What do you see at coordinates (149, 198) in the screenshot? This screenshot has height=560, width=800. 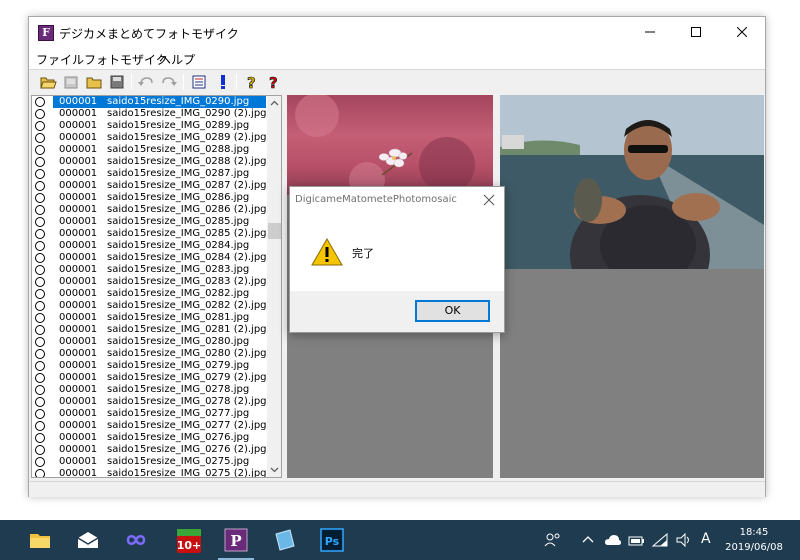 I see `file-list-item: 000001 saido15resize_IMG_0286.jpg` at bounding box center [149, 198].